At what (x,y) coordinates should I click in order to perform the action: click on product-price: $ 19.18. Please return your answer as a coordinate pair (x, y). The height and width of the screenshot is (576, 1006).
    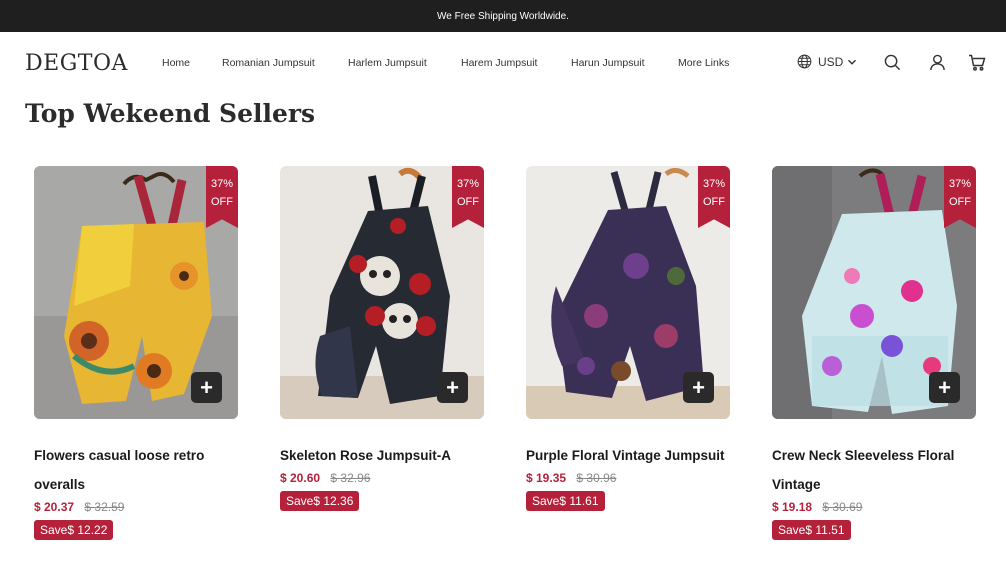
    Looking at the image, I should click on (792, 507).